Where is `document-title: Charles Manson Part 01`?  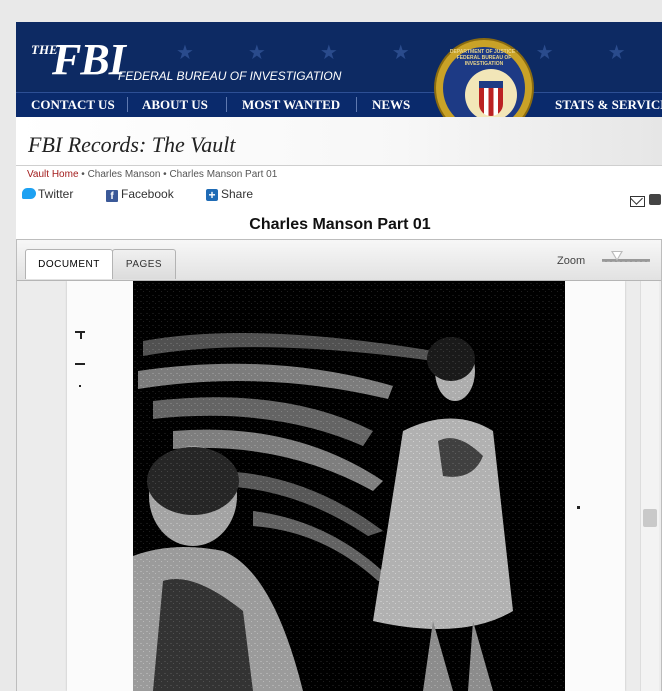
document-title: Charles Manson Part 01 is located at coordinates (340, 224).